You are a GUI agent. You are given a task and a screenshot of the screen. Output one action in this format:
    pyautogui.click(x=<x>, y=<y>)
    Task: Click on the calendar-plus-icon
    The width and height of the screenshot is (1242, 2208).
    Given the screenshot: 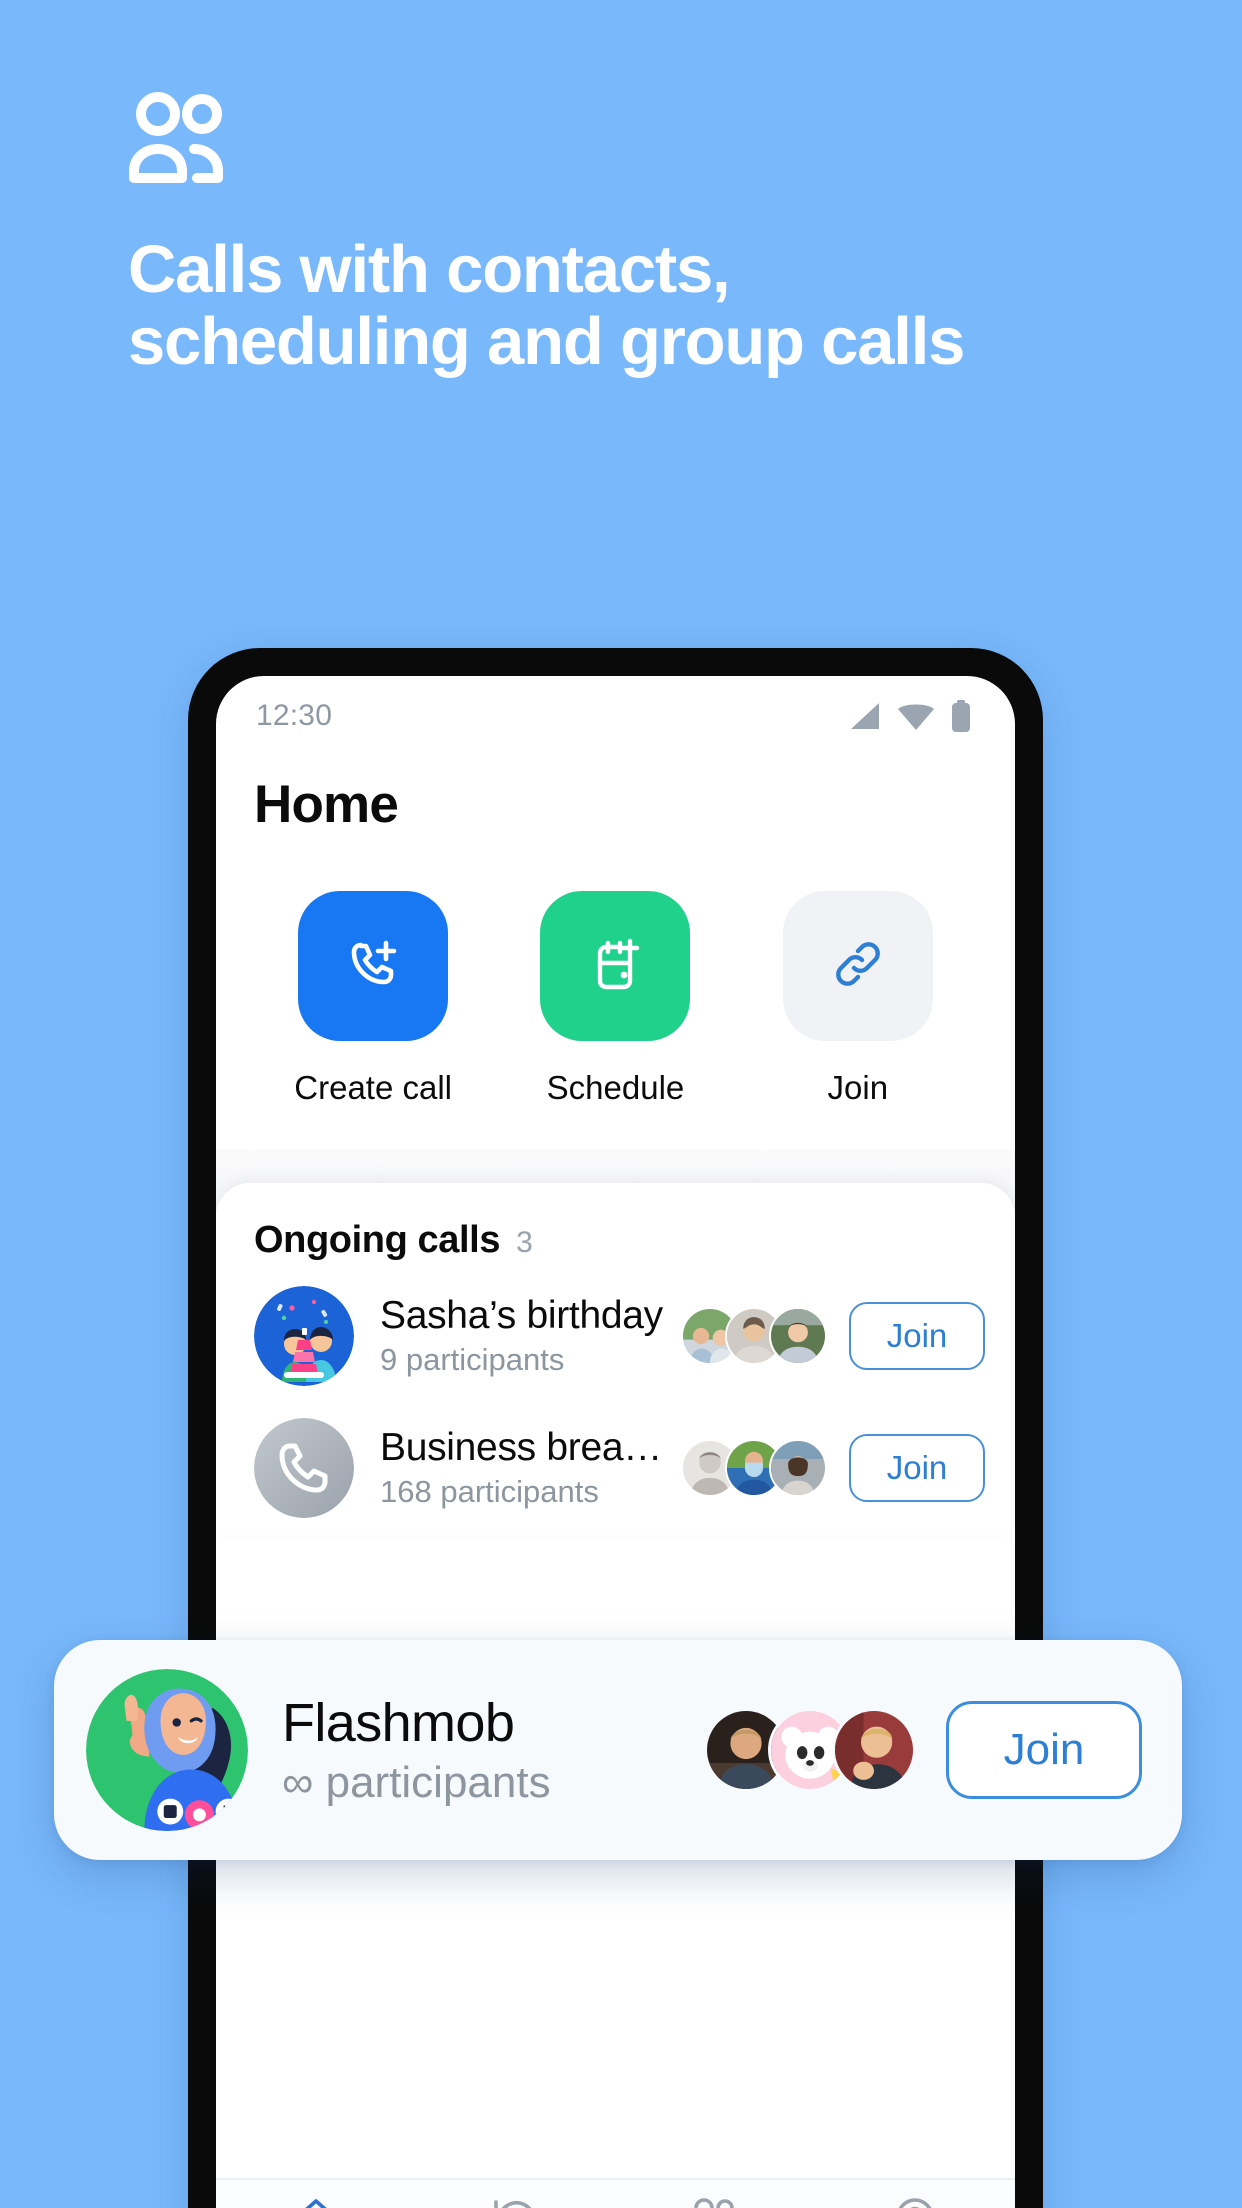 What is the action you would take?
    pyautogui.click(x=615, y=966)
    